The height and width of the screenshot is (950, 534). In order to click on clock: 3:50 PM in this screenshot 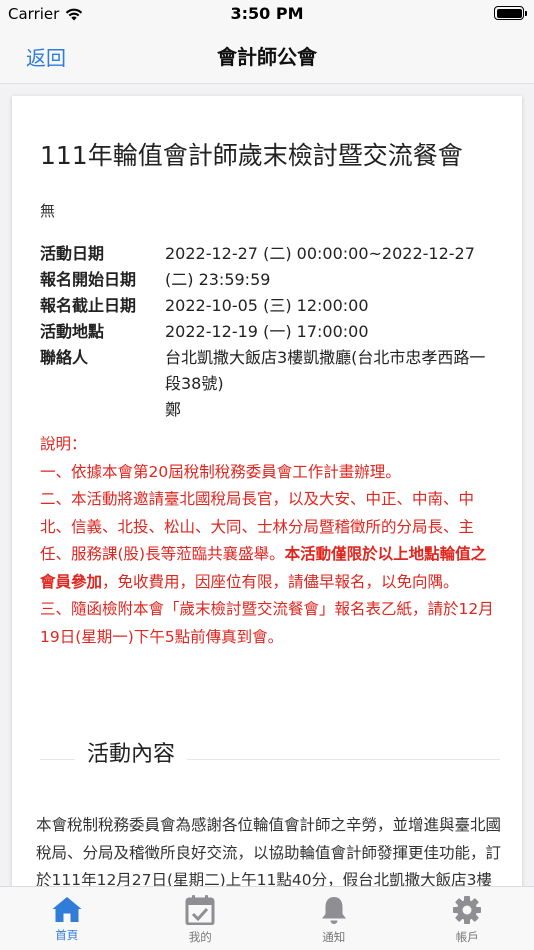, I will do `click(267, 13)`.